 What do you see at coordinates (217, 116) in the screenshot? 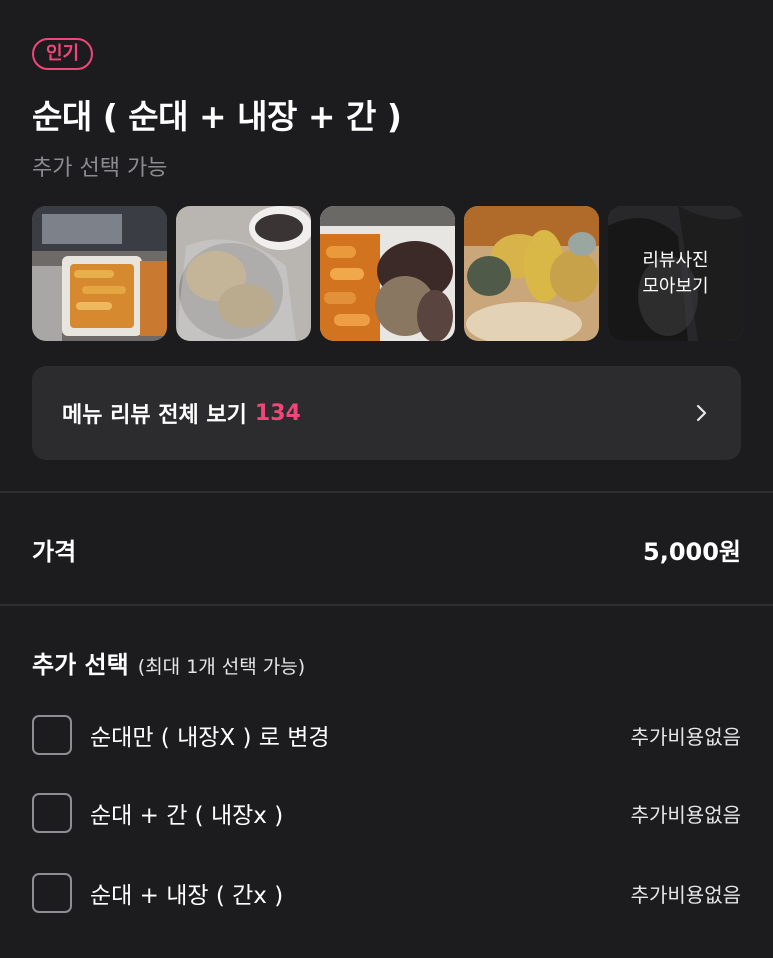
I see `menu-title: 순대 ( 순대 + 내장 + 간 )` at bounding box center [217, 116].